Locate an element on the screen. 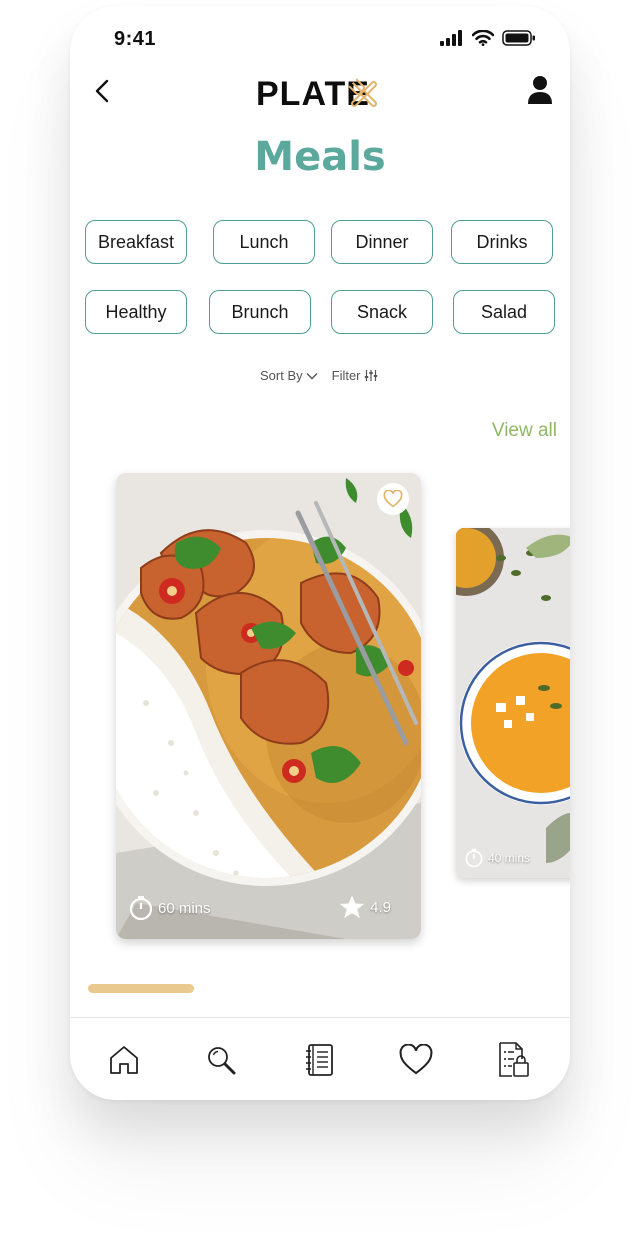  chip-healthy: Healthy is located at coordinates (136, 312).